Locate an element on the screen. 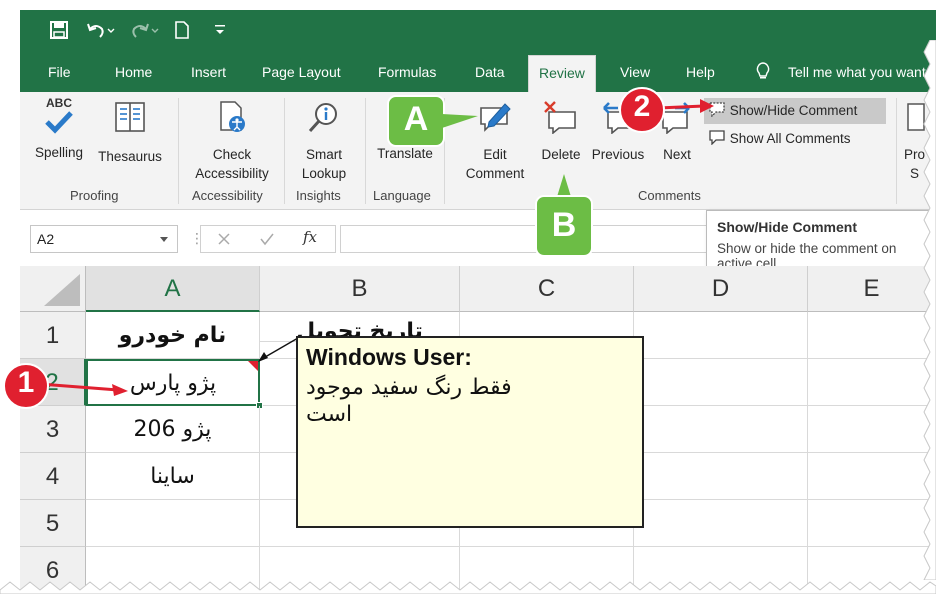  group-accessibility-label: Accessibility is located at coordinates (227, 195).